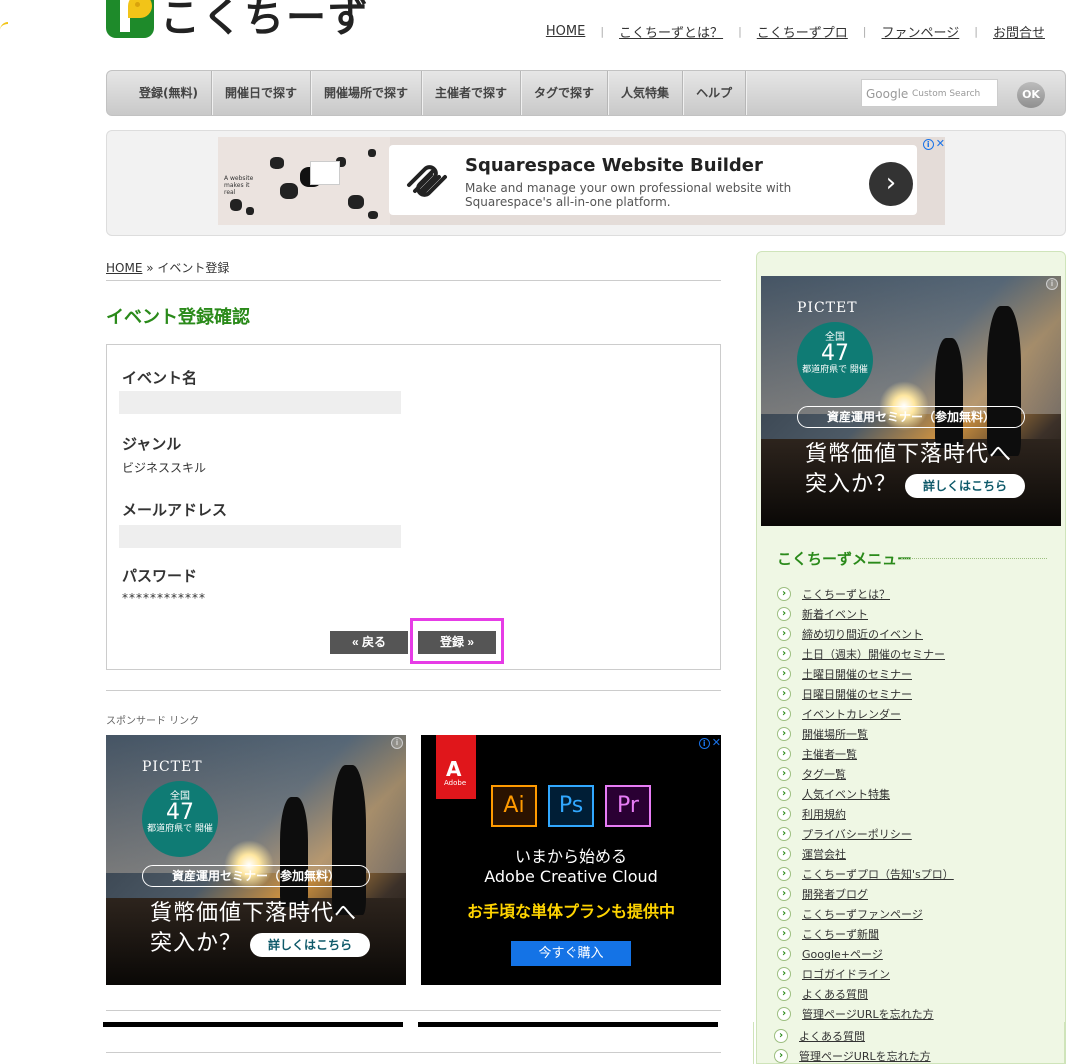  I want to click on squarespace-logo-icon, so click(427, 181).